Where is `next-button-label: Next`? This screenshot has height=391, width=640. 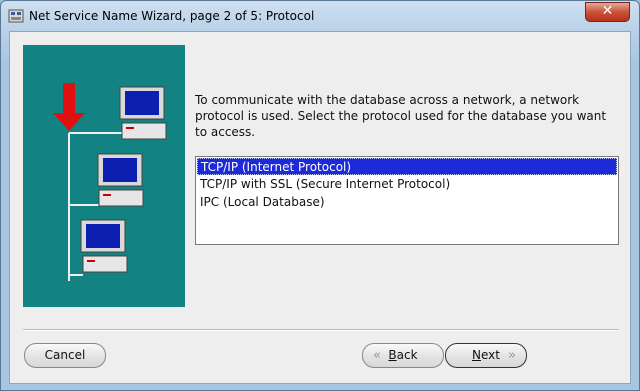
next-button-label: Next is located at coordinates (486, 355).